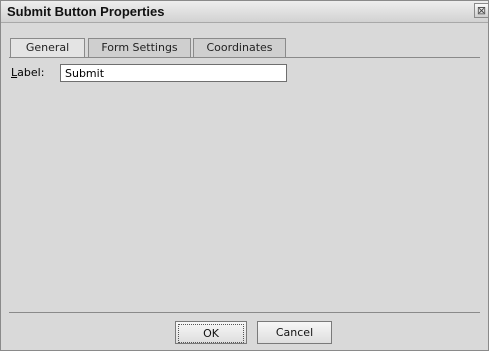 The width and height of the screenshot is (489, 351). I want to click on ok-button-label: OK, so click(211, 333).